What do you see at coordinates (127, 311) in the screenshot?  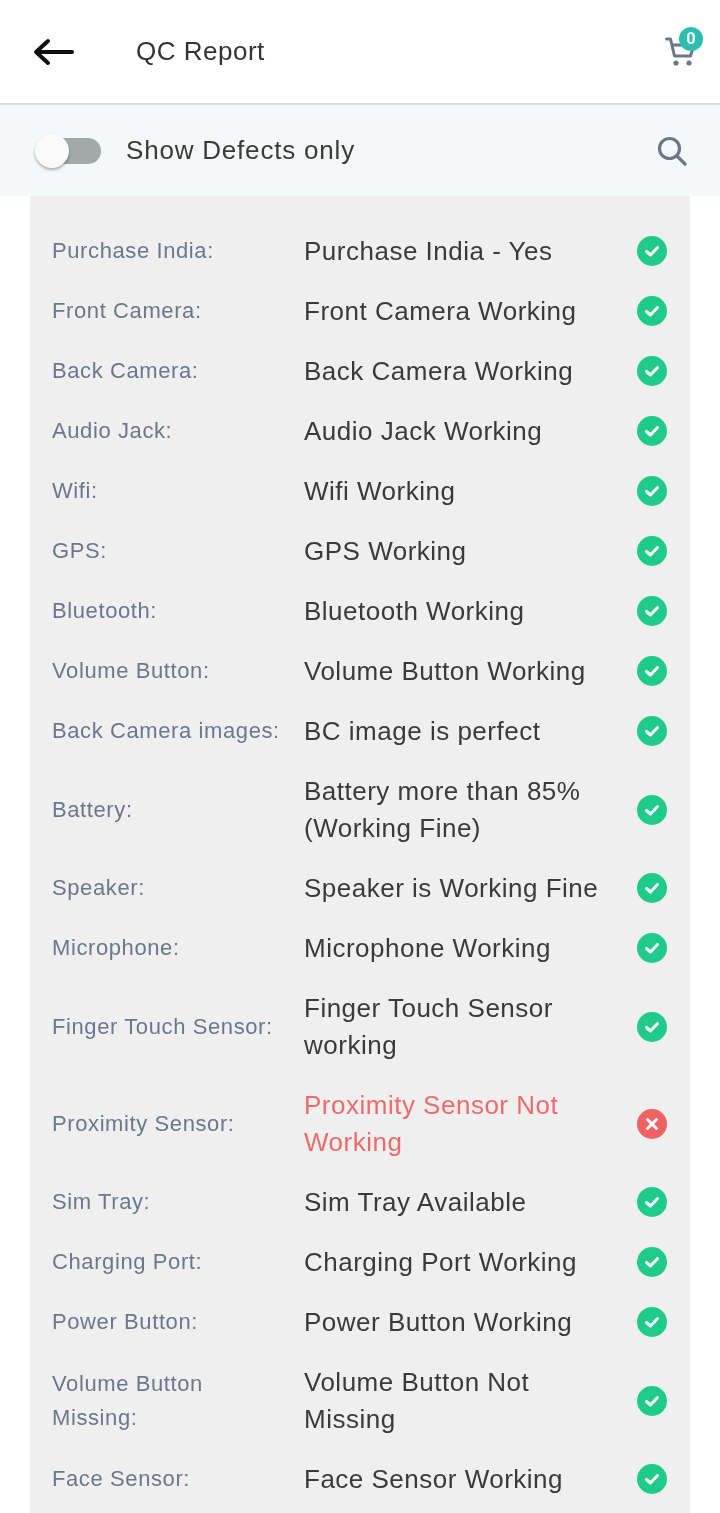 I see `field-label: Front Camera:` at bounding box center [127, 311].